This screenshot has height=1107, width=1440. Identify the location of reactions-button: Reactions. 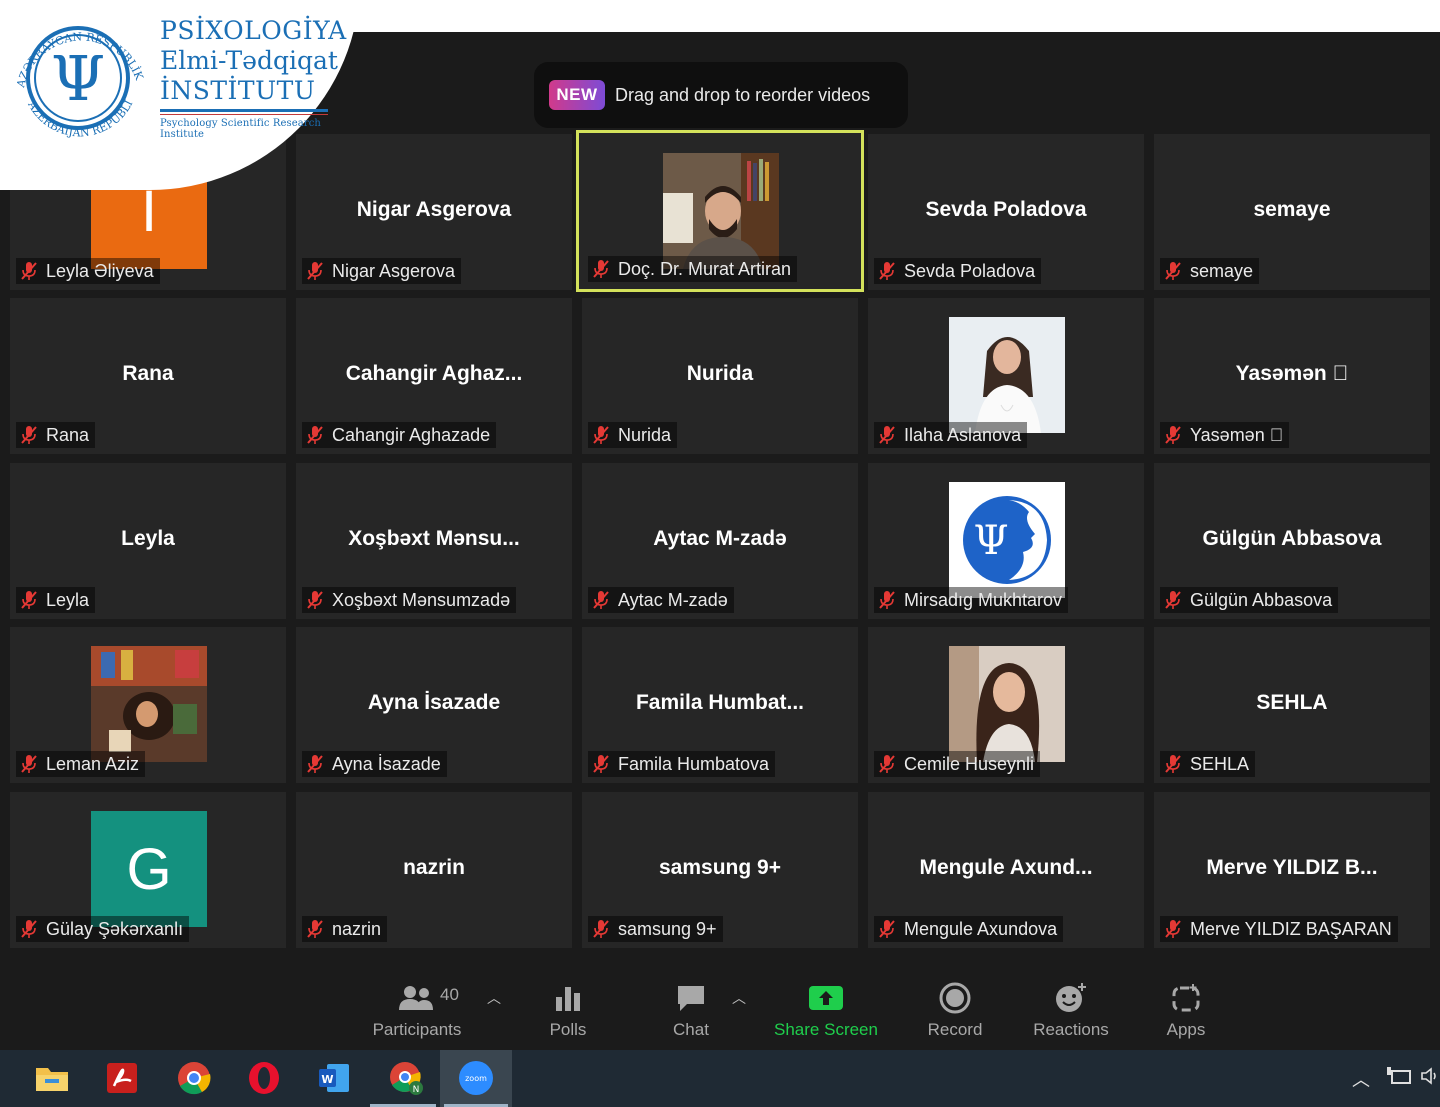
(1071, 1010).